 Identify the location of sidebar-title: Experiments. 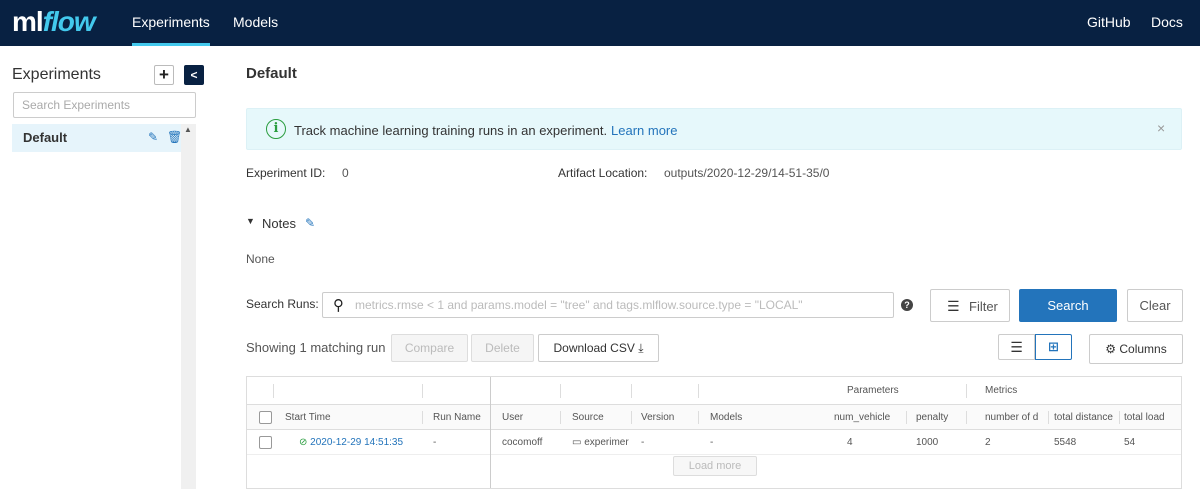
(56, 74).